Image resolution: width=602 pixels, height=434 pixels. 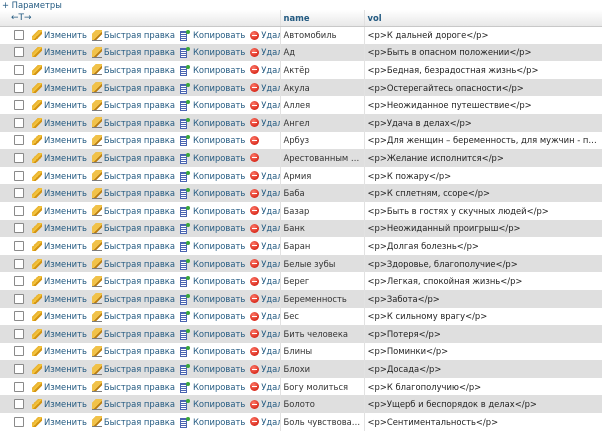 I want to click on cell-name: Бить человека, so click(x=322, y=334).